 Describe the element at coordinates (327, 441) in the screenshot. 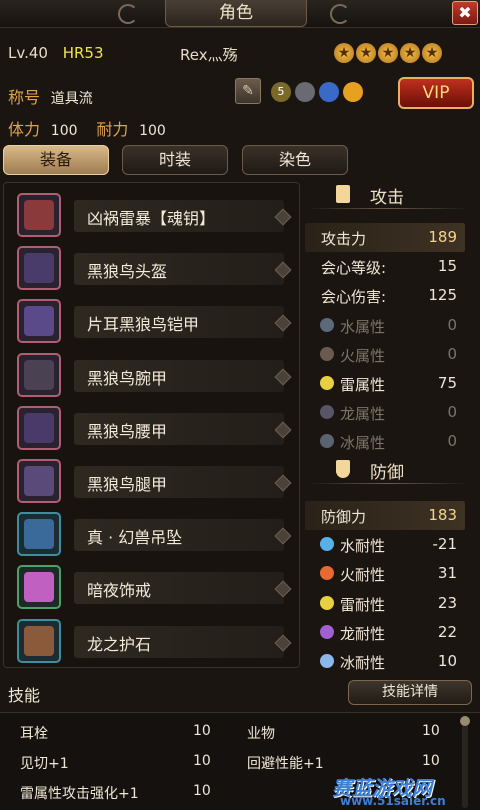

I see `ice-icon` at that location.